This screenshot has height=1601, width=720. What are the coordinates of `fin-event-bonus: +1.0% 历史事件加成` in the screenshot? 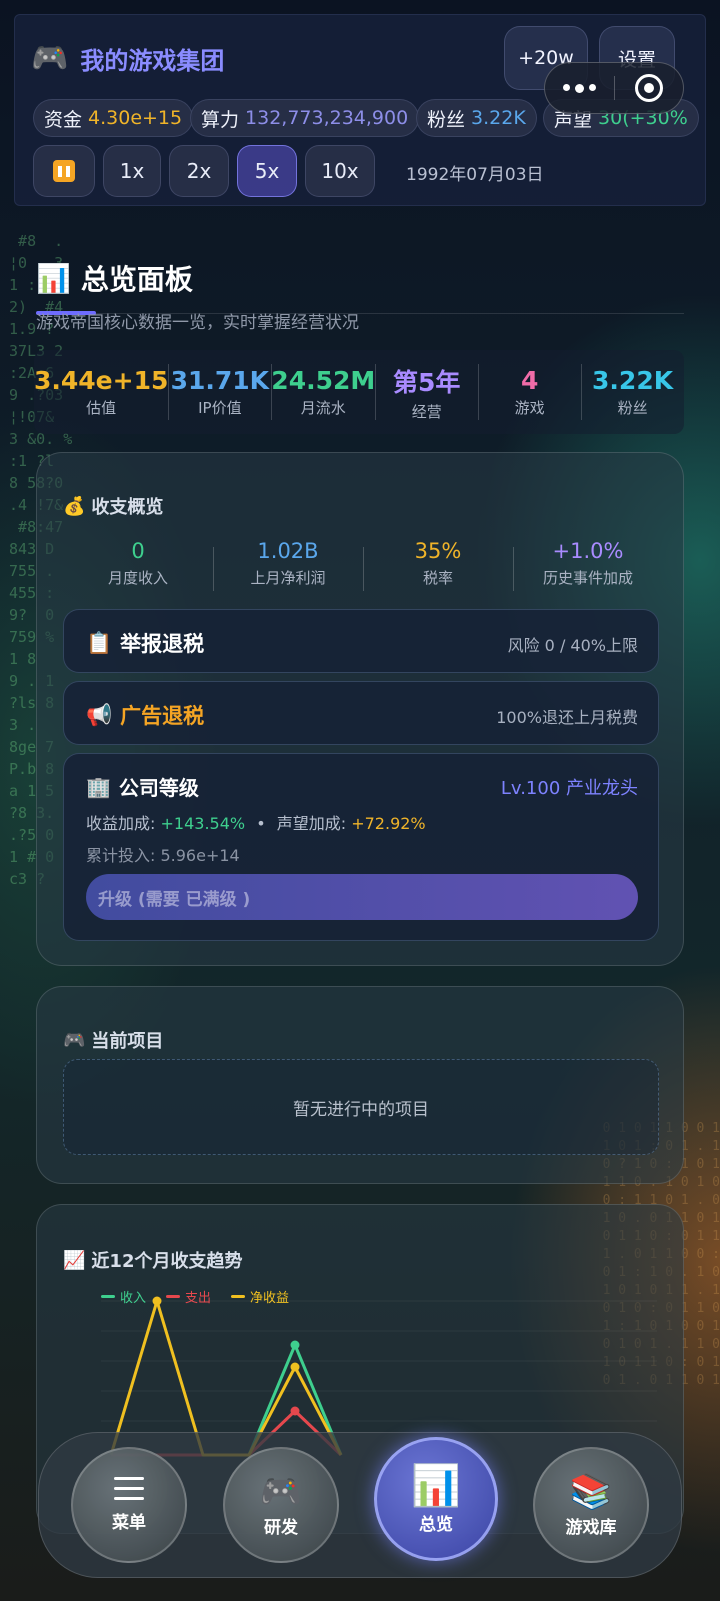 It's located at (588, 567).